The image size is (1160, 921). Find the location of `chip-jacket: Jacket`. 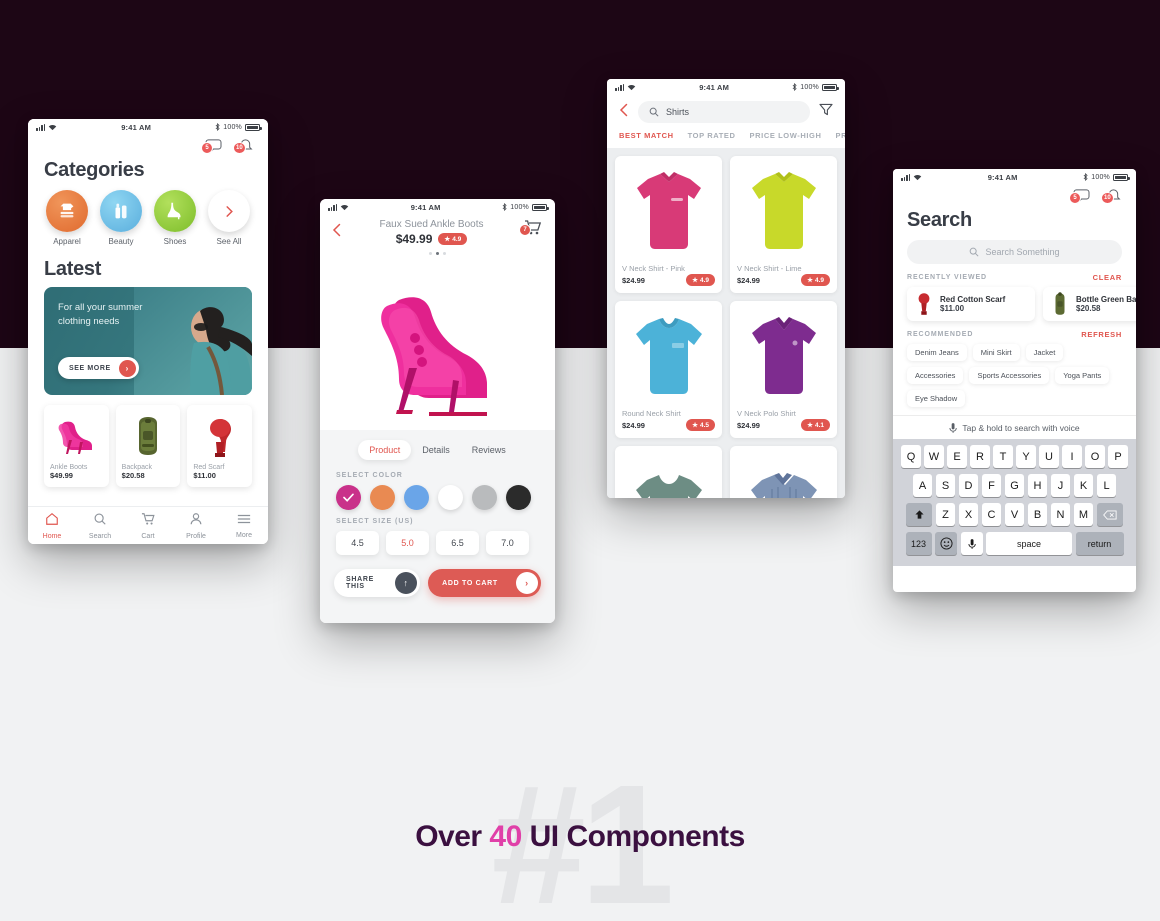

chip-jacket: Jacket is located at coordinates (1044, 352).